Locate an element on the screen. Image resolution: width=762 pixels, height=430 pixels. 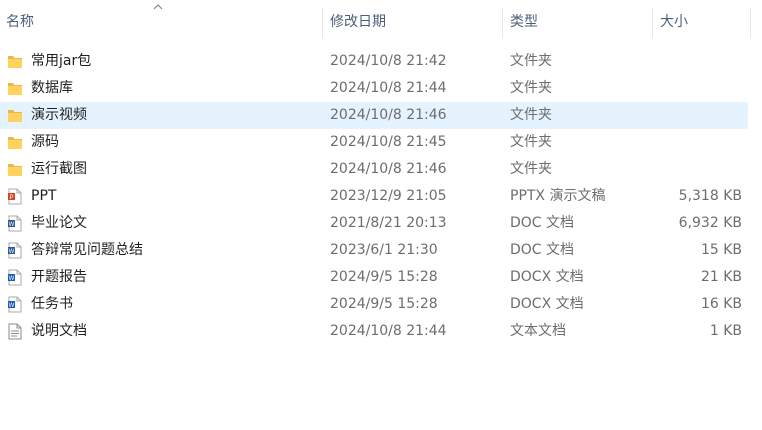
file-row: 演示视频 2024/10/8 21:46 文件夹 is located at coordinates (374, 115).